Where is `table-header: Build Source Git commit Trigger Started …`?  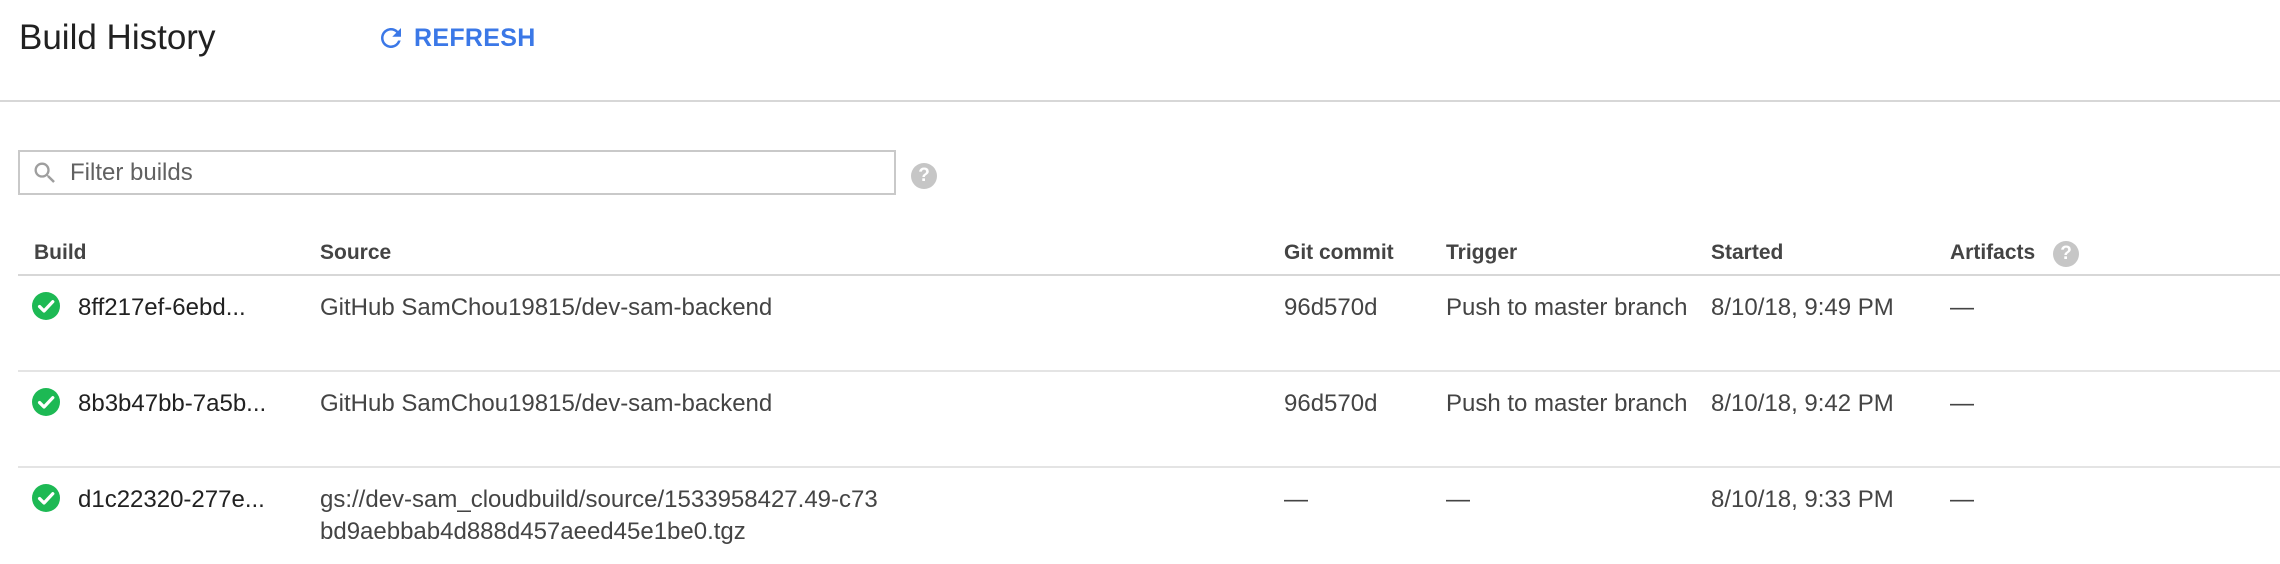 table-header: Build Source Git commit Trigger Started … is located at coordinates (1149, 257).